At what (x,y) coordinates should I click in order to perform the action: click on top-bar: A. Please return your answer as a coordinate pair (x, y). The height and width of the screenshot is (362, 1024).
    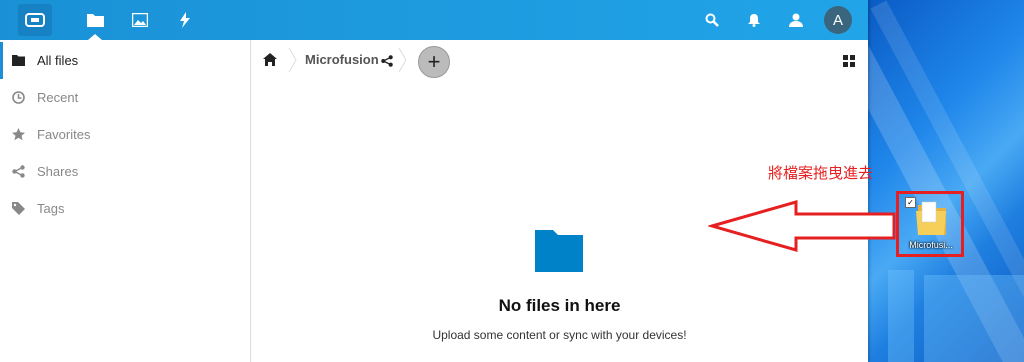
    Looking at the image, I should click on (434, 20).